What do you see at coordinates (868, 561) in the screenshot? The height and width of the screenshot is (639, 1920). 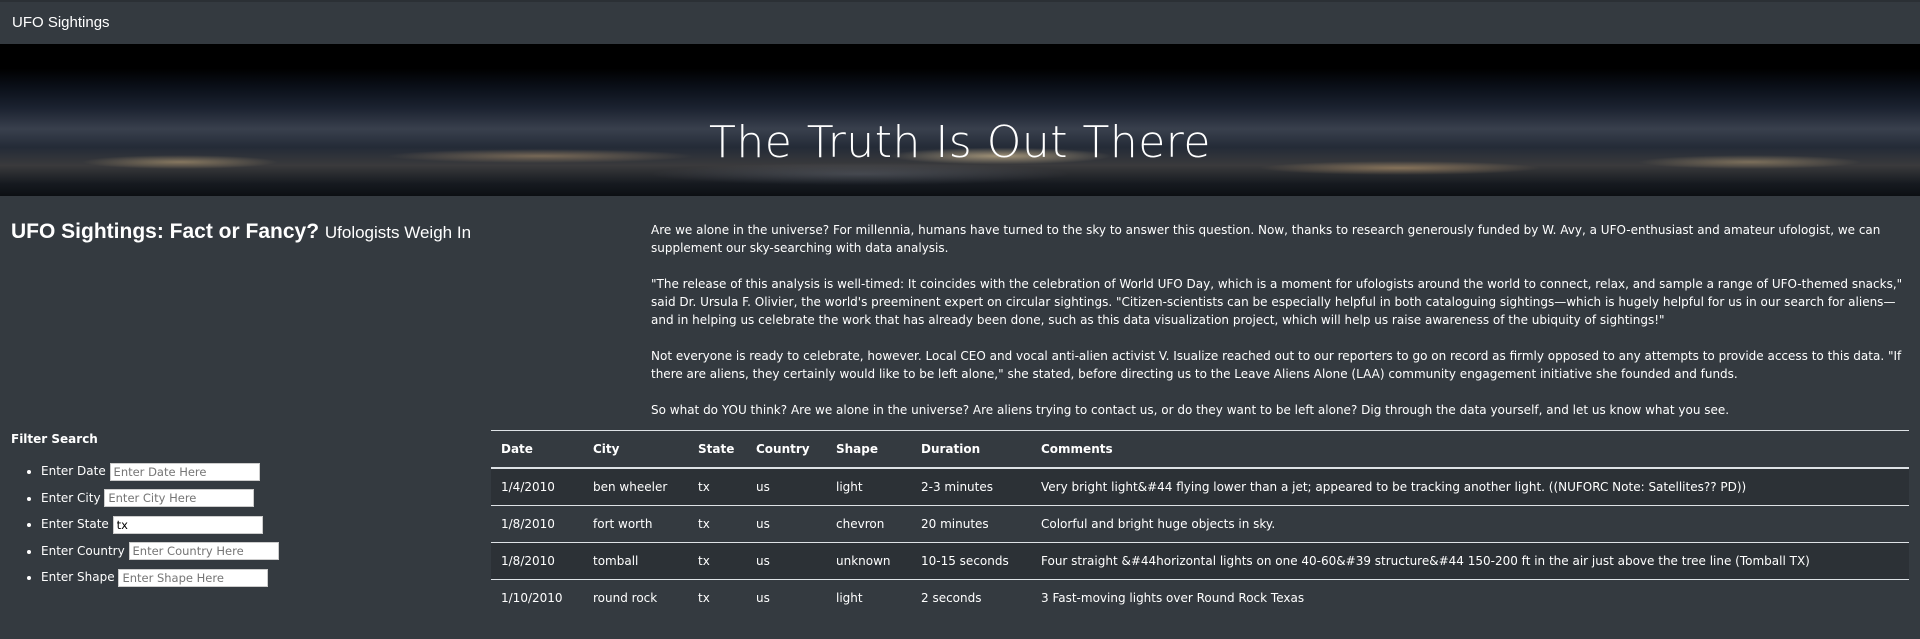 I see `cell-shape: unknown` at bounding box center [868, 561].